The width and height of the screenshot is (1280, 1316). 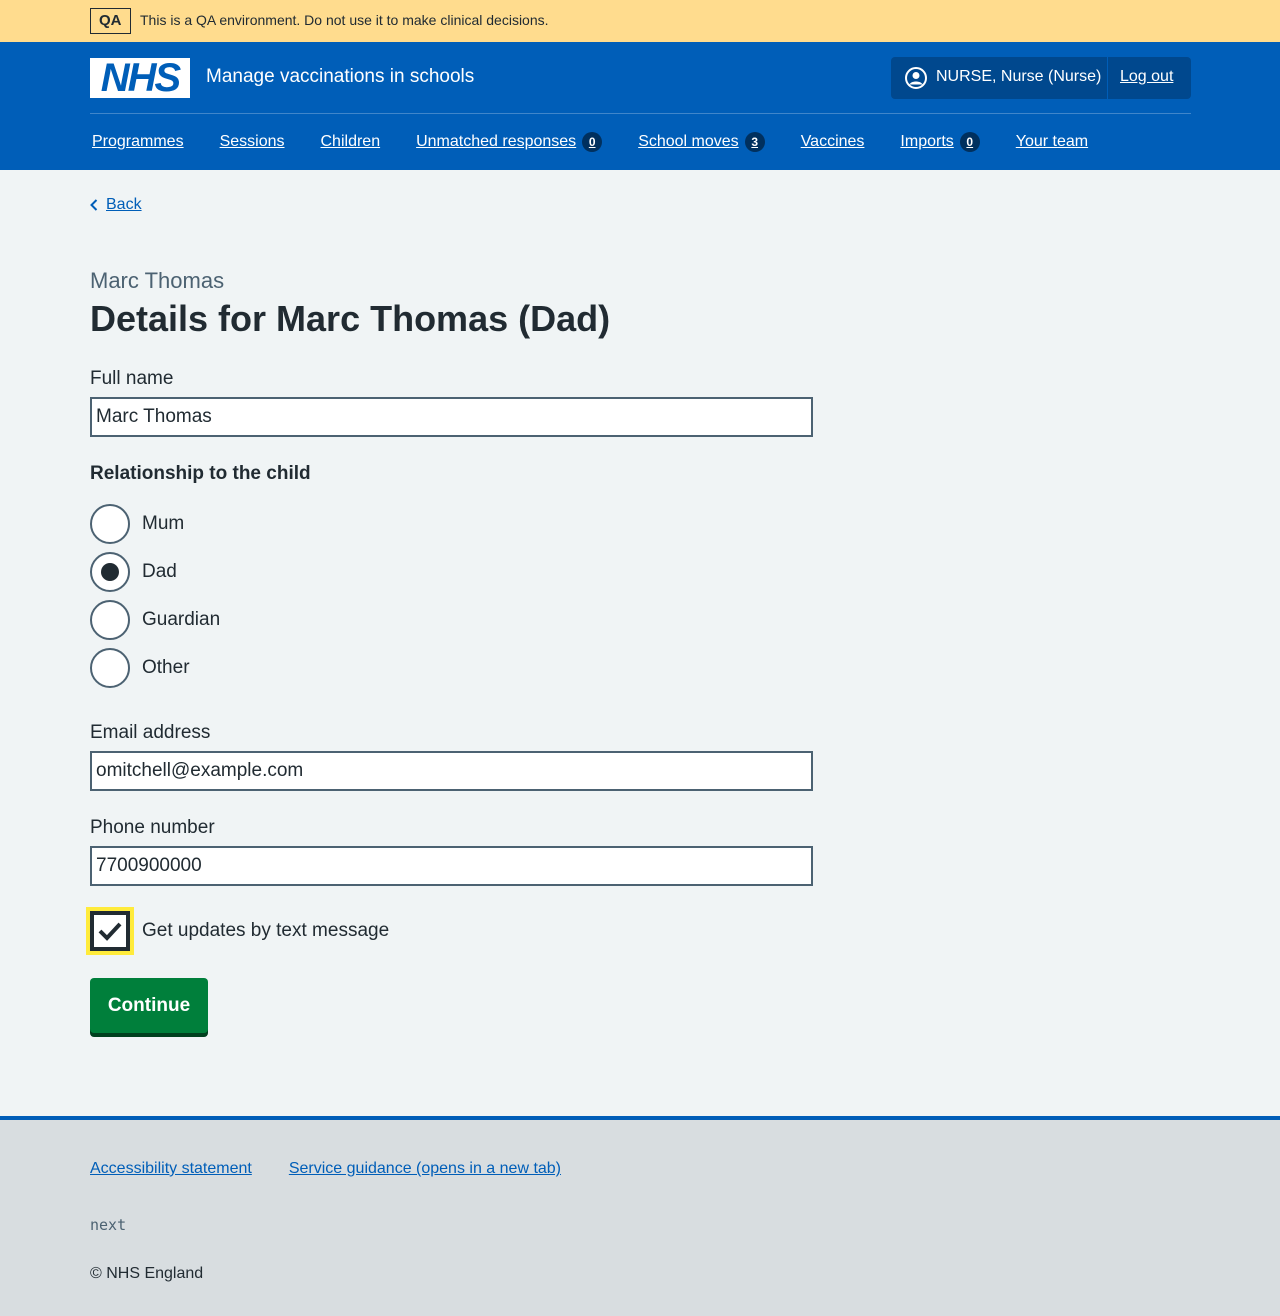 I want to click on service-guidance-link: Service guidance (opens in a new tab), so click(x=425, y=1169).